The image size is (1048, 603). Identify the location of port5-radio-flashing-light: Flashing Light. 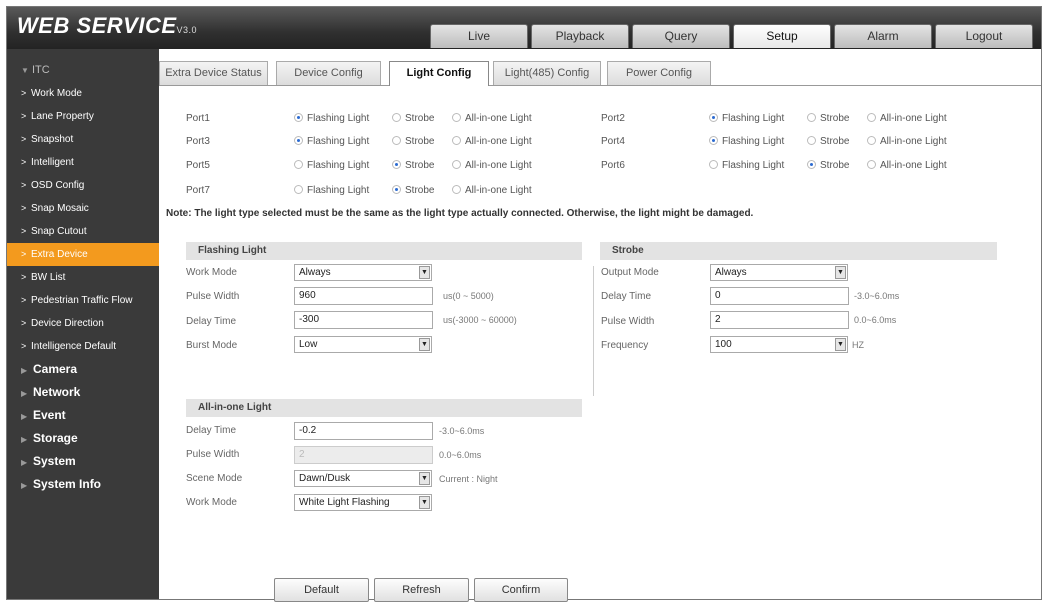
(331, 166).